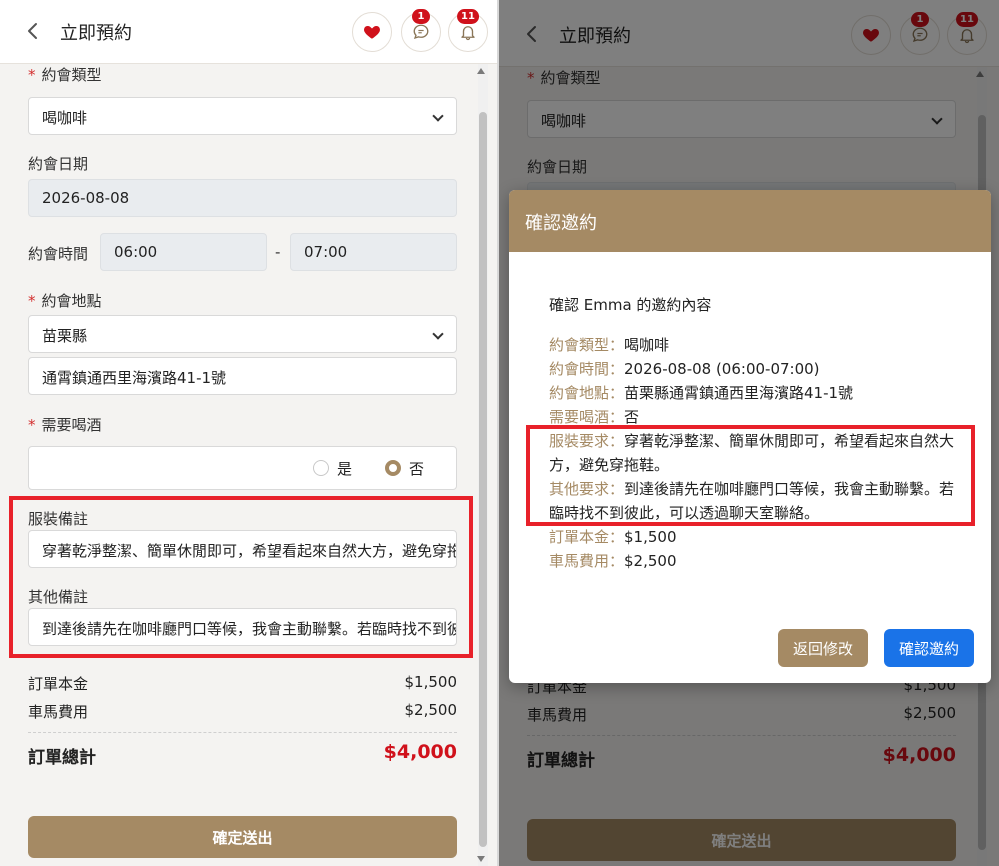 This screenshot has height=866, width=999. I want to click on date-type-select: 喝咖啡, so click(242, 116).